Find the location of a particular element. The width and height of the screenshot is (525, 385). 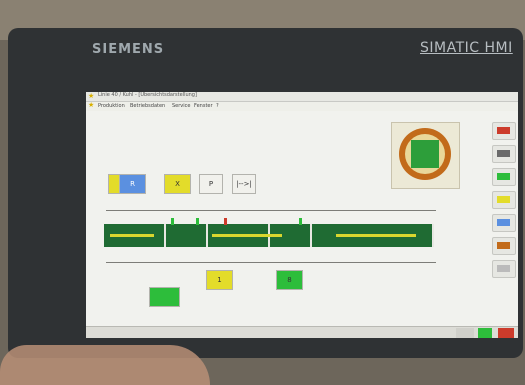

side-conveyor-button is located at coordinates (504, 154).